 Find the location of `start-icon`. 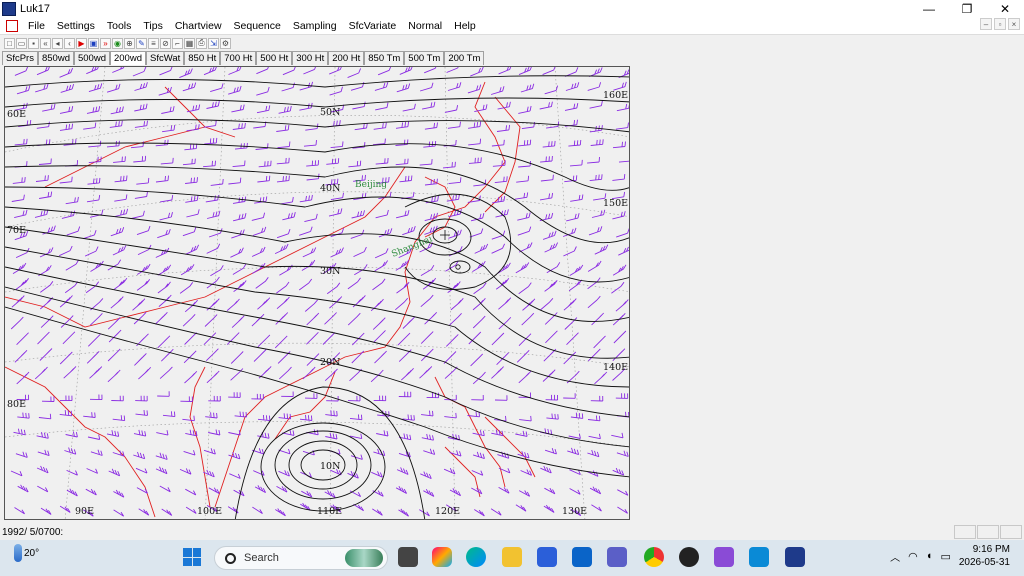

start-icon is located at coordinates (192, 557).